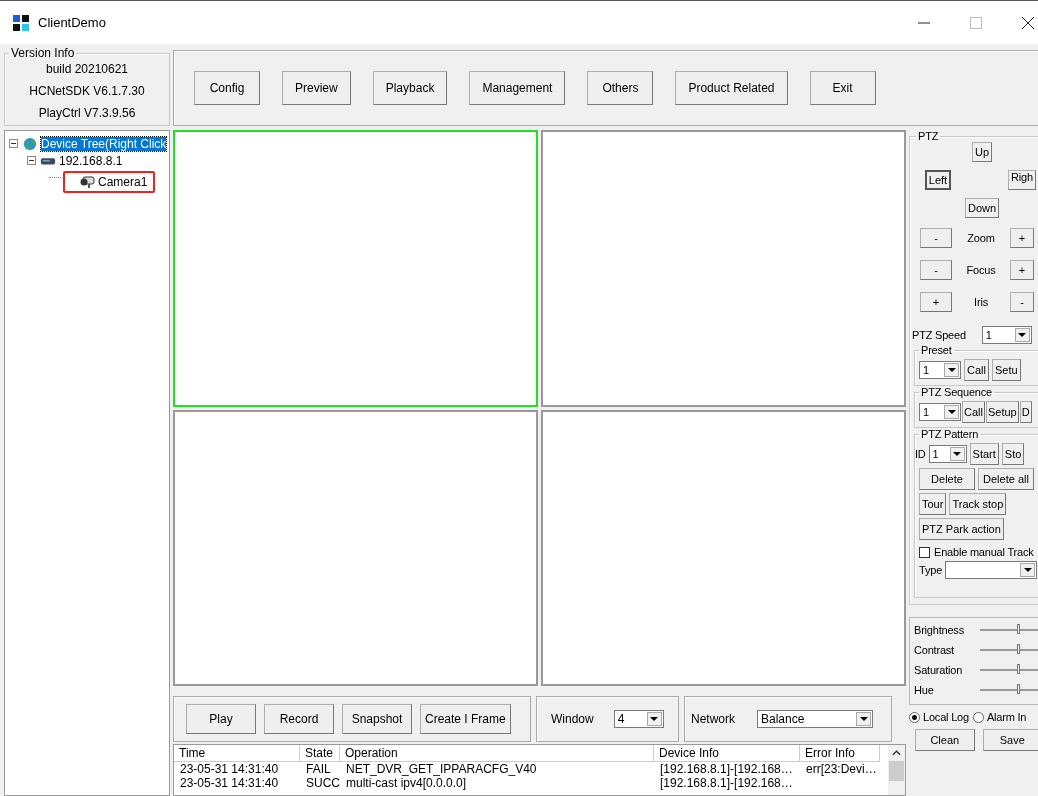 This screenshot has width=1038, height=796. Describe the element at coordinates (221, 719) in the screenshot. I see `video-action-button: Play` at that location.